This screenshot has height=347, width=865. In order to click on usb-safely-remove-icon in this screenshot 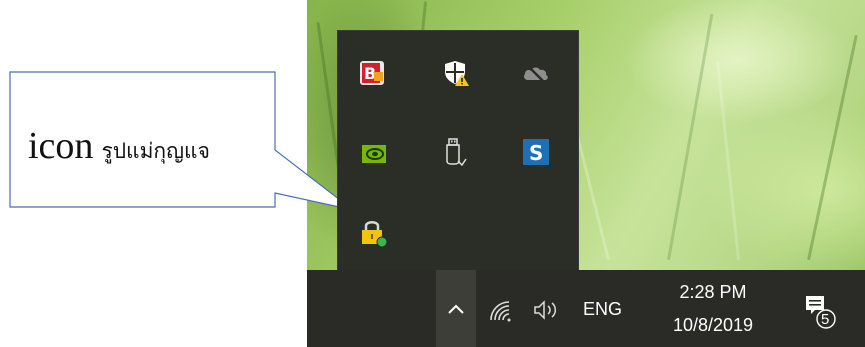, I will do `click(456, 152)`.